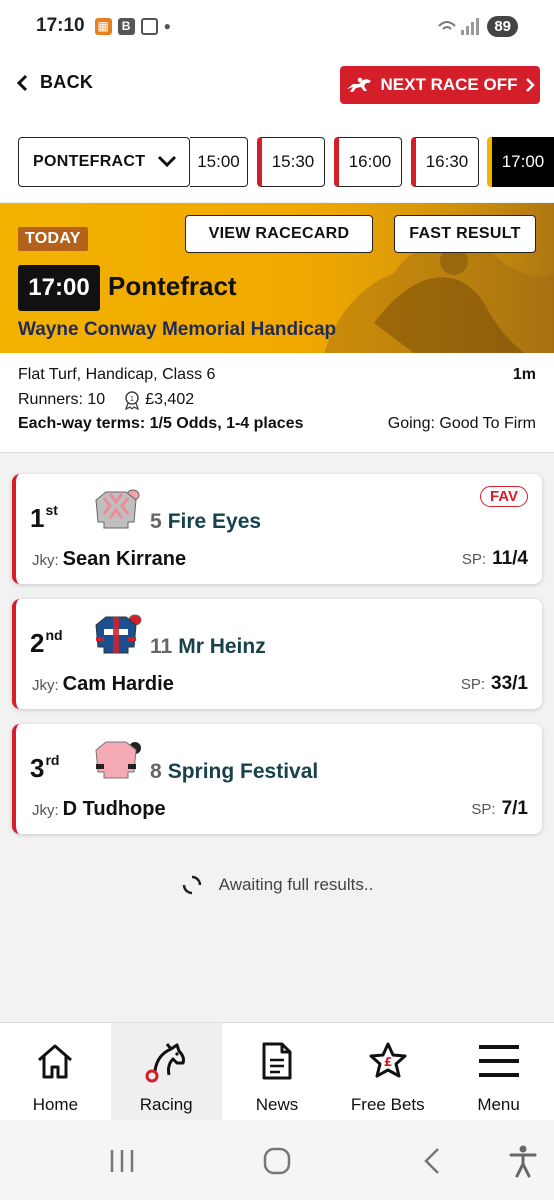 This screenshot has width=554, height=1200. I want to click on home-icon, so click(55, 1061).